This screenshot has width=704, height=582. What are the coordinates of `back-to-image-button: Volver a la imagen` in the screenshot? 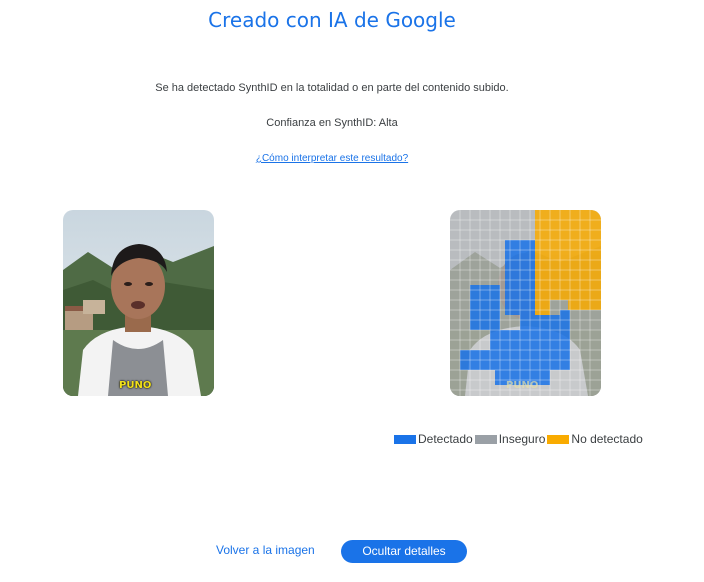 It's located at (265, 550).